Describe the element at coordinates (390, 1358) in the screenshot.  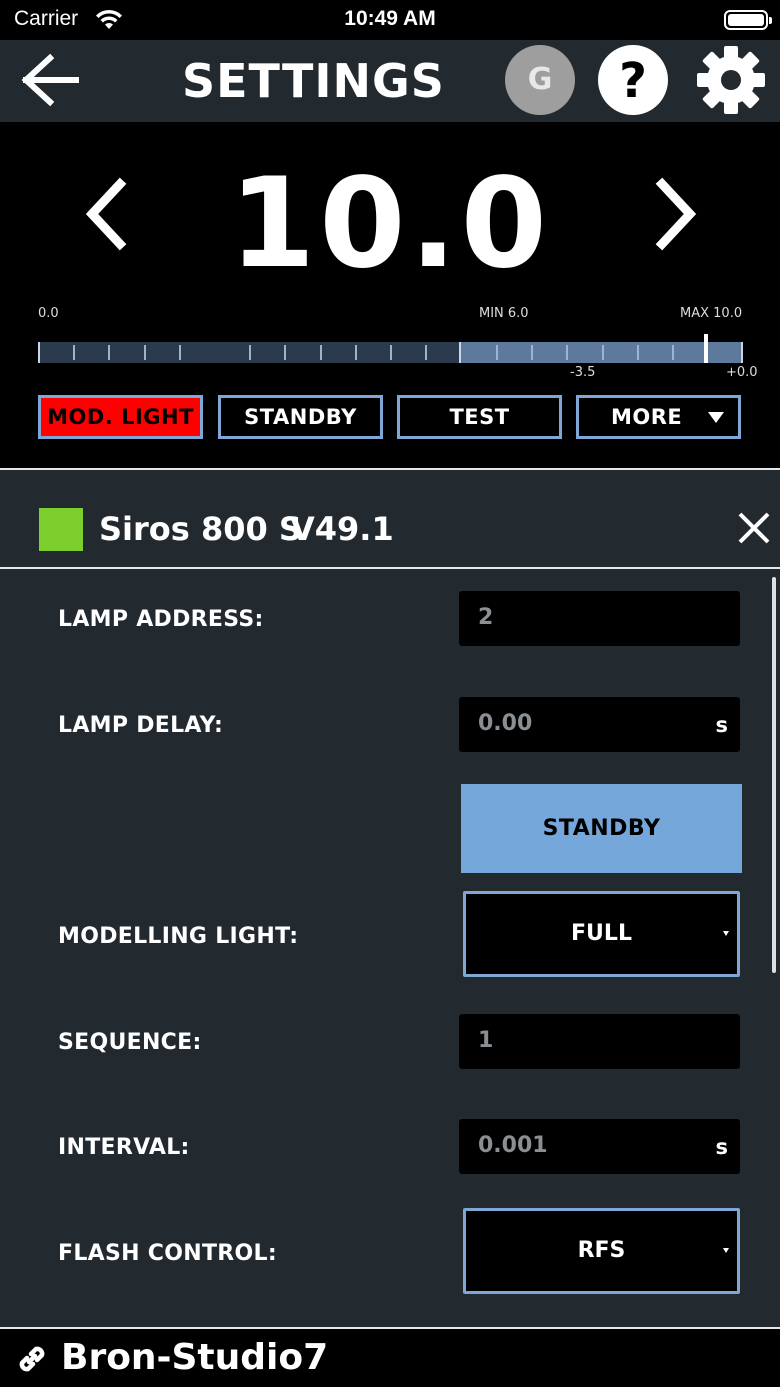
I see `footer: Bron-Studio7` at that location.